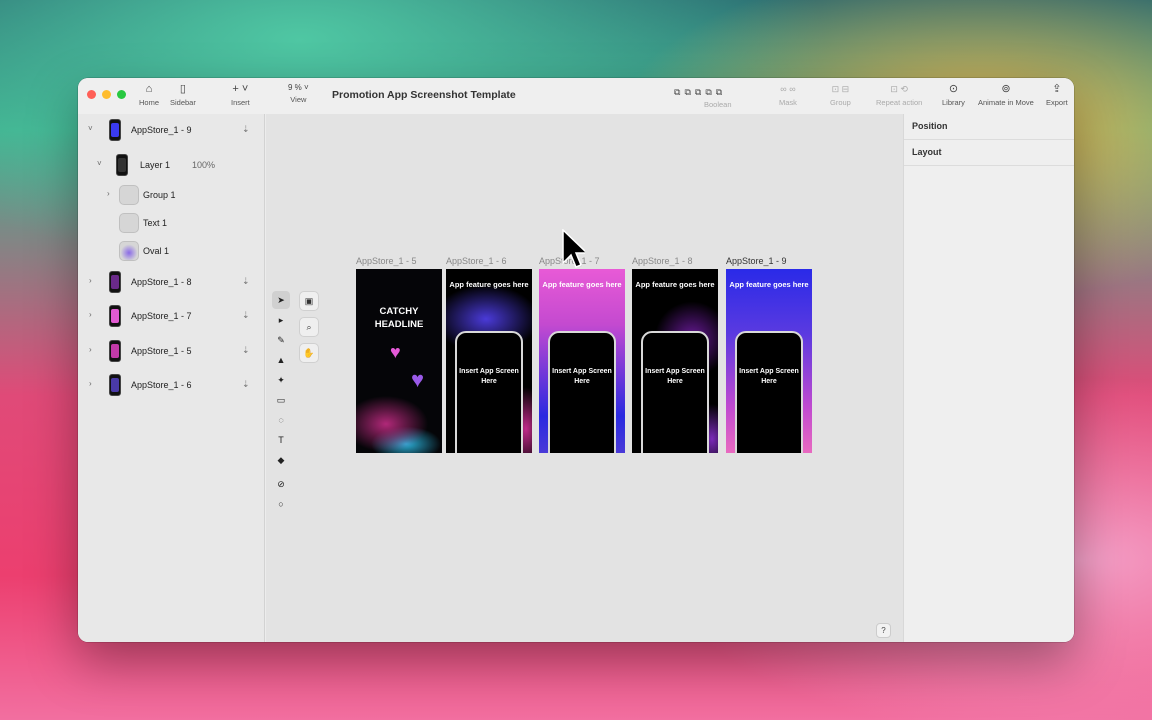 This screenshot has height=720, width=1152. I want to click on direct-select-icon: ▸, so click(281, 320).